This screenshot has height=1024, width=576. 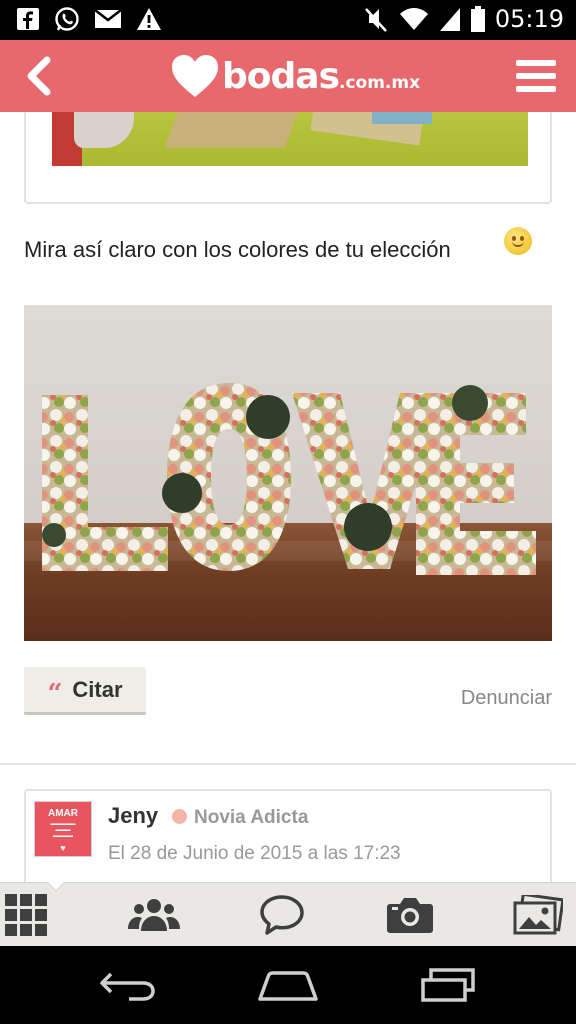 I want to click on tab-community, so click(x=154, y=915).